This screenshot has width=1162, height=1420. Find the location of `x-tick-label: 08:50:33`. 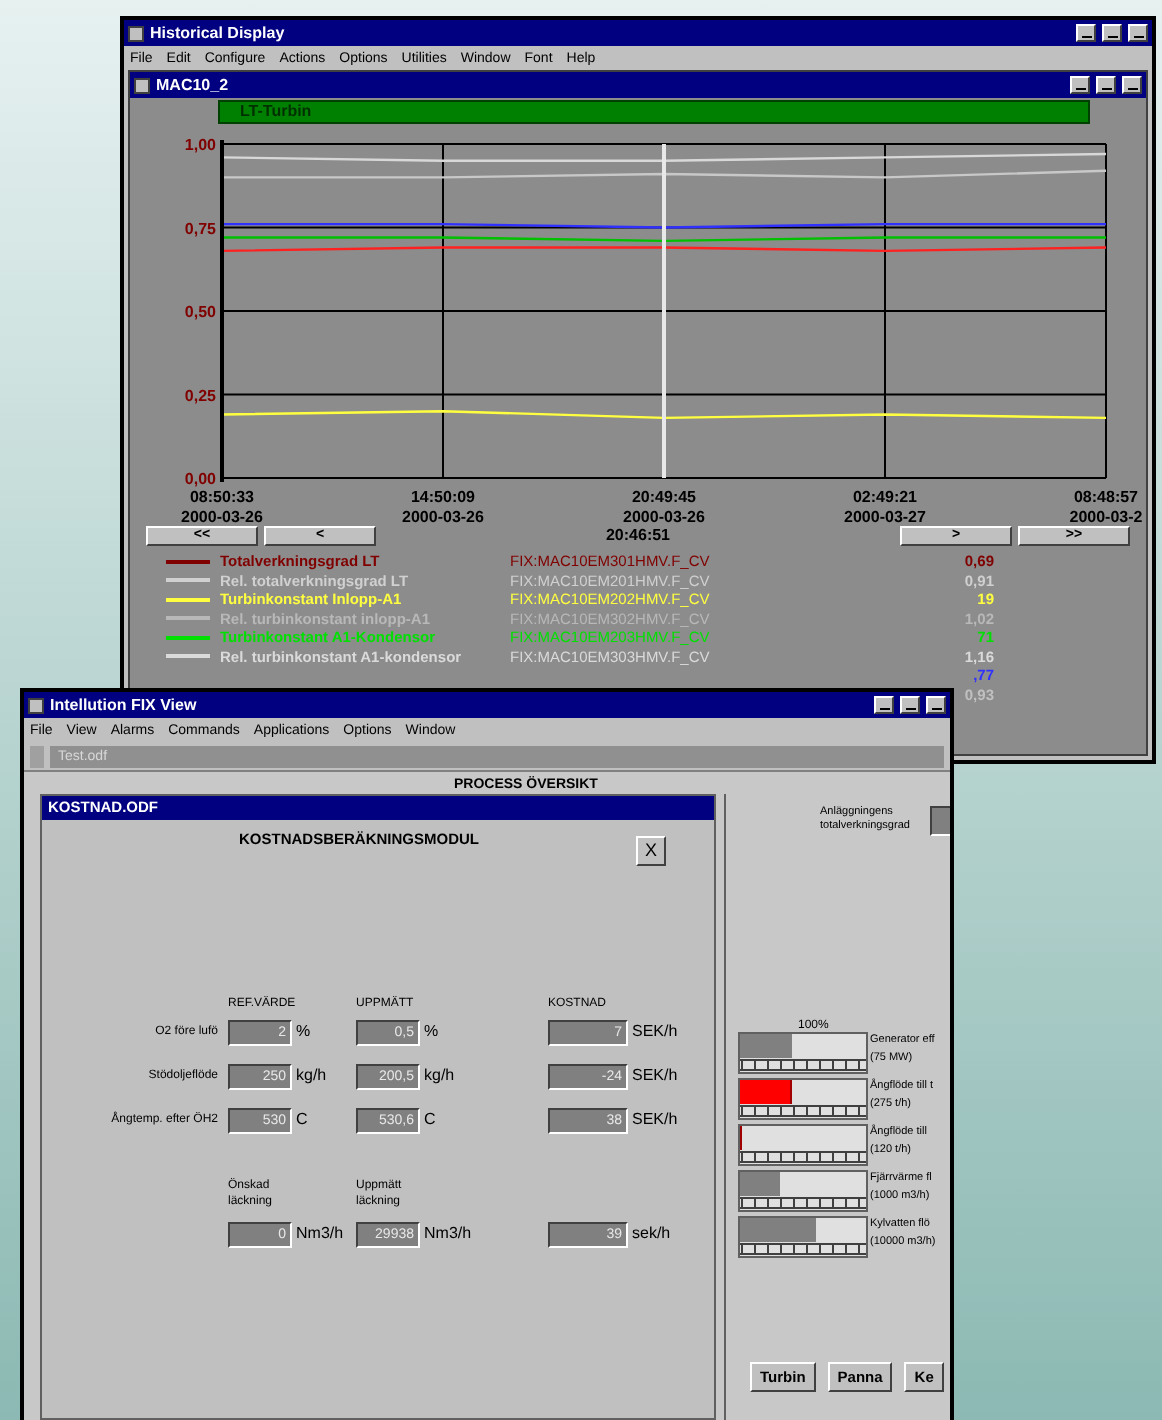

x-tick-label: 08:50:33 is located at coordinates (222, 497).